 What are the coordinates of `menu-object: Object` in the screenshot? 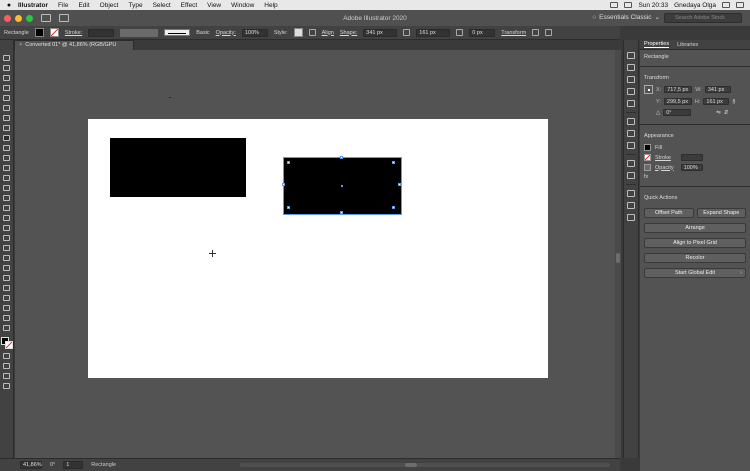 It's located at (109, 5).